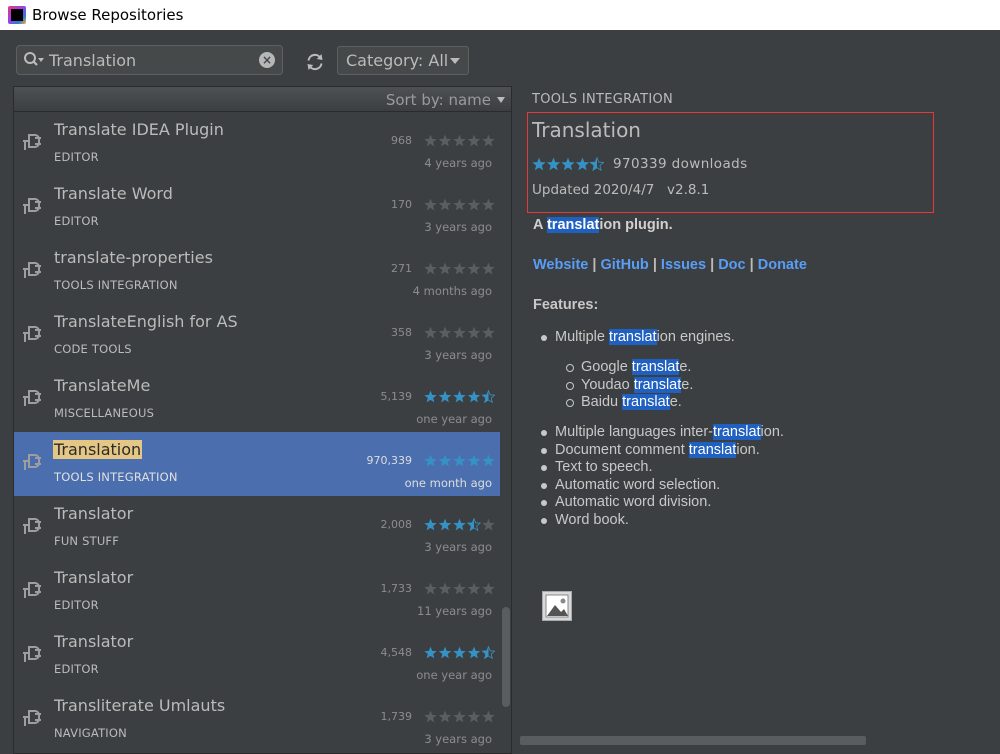 This screenshot has height=754, width=1000. I want to click on features-heading: Features:, so click(566, 305).